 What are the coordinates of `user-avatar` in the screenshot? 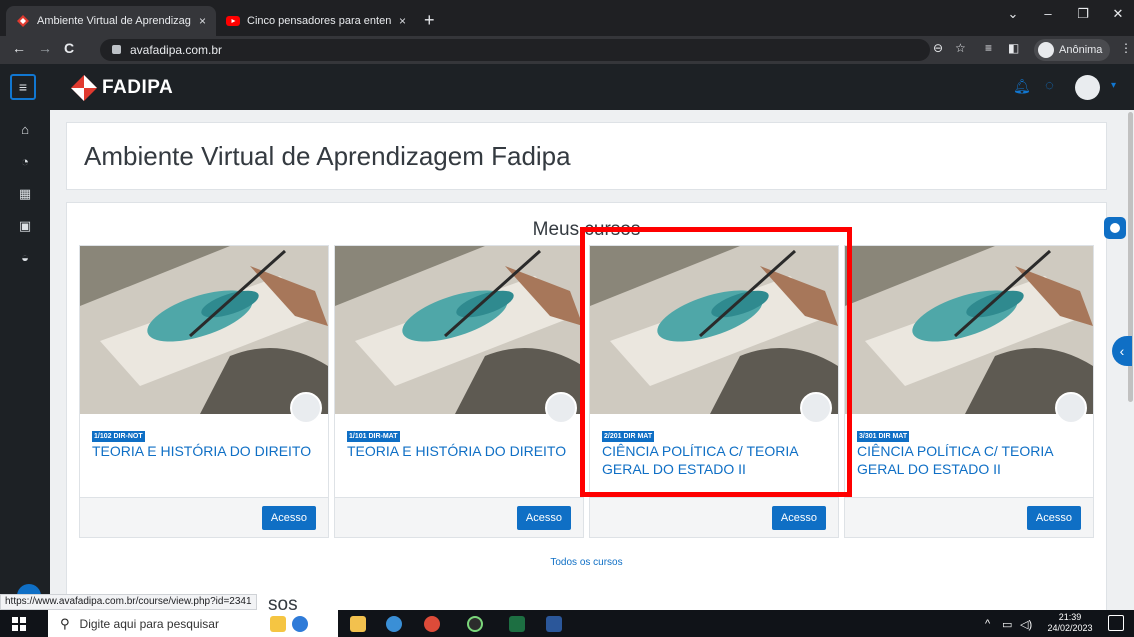 It's located at (1087, 87).